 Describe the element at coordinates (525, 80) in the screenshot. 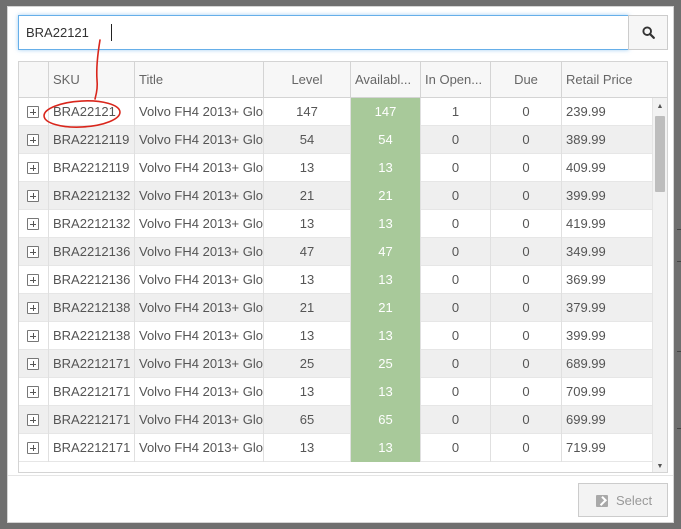

I see `header-due: Due` at that location.